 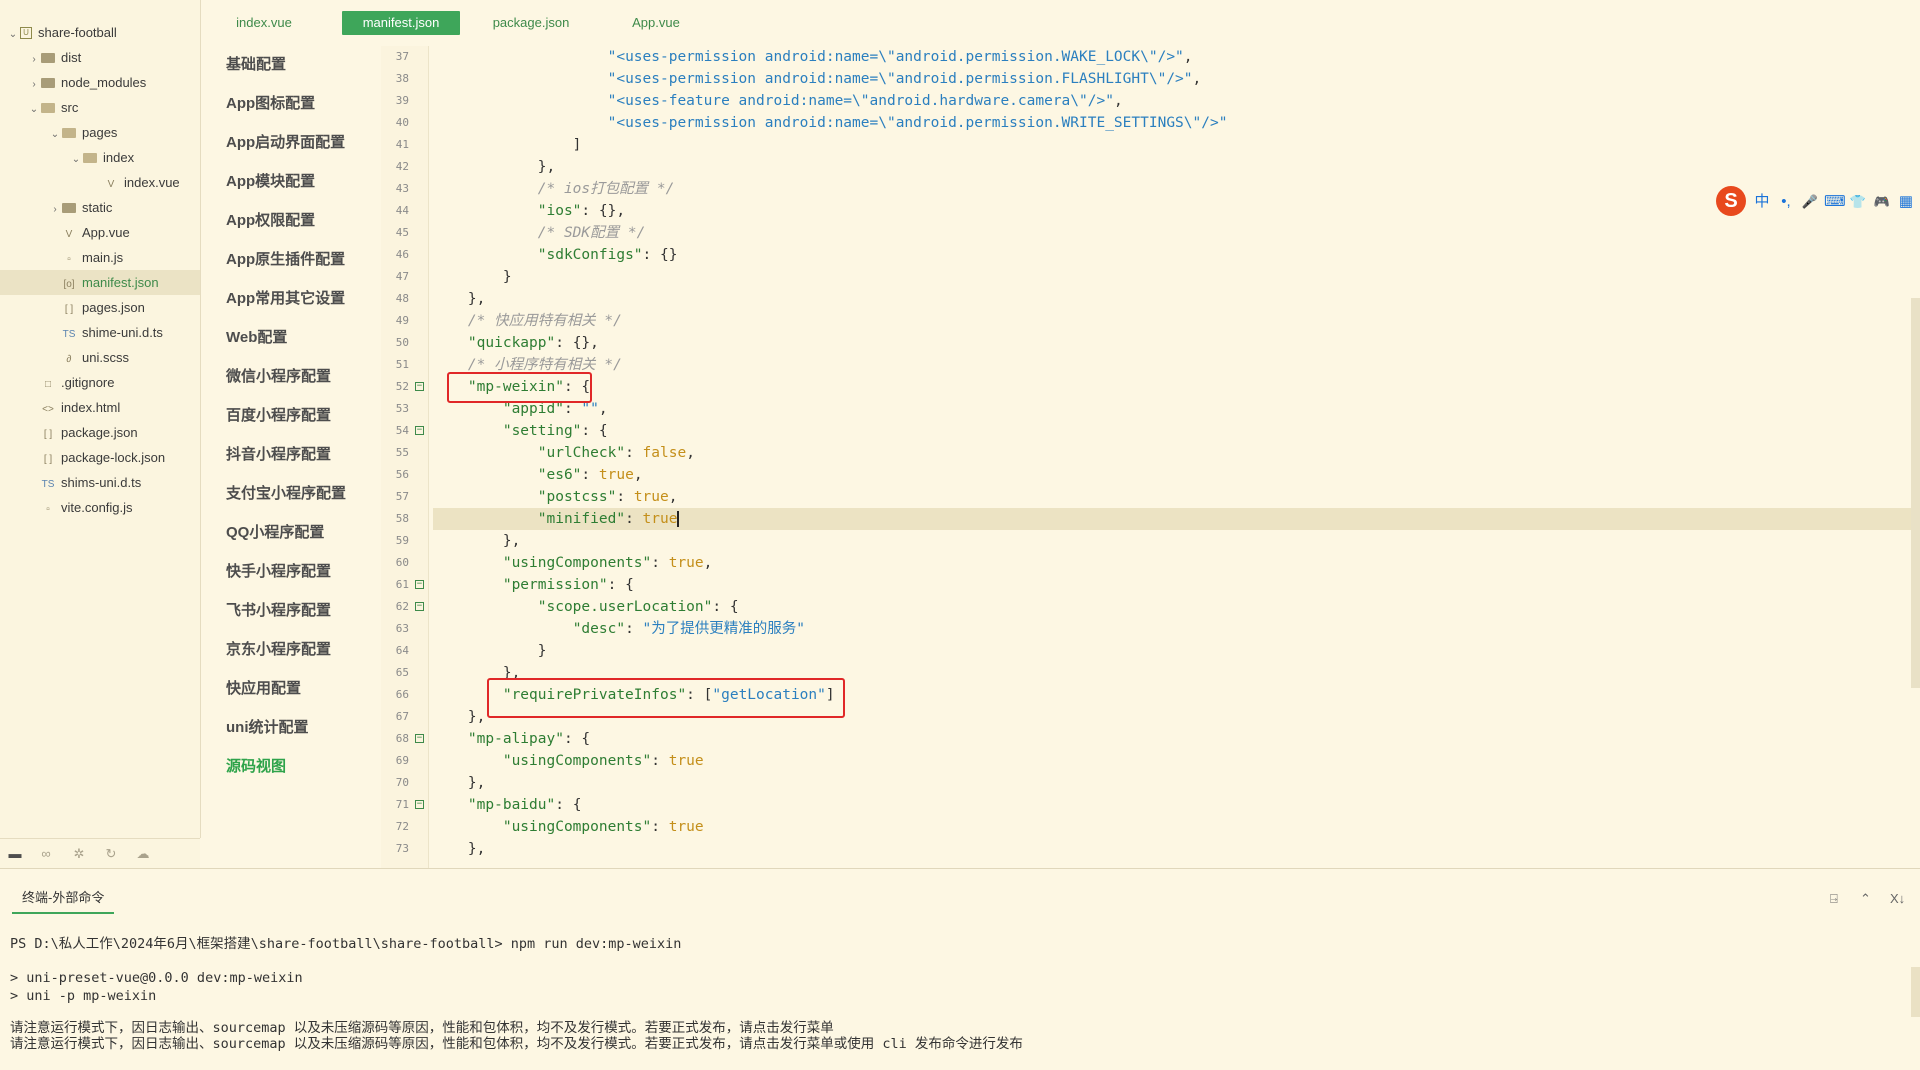 What do you see at coordinates (100, 457) in the screenshot?
I see `tree-item: [ ] package-lock.json` at bounding box center [100, 457].